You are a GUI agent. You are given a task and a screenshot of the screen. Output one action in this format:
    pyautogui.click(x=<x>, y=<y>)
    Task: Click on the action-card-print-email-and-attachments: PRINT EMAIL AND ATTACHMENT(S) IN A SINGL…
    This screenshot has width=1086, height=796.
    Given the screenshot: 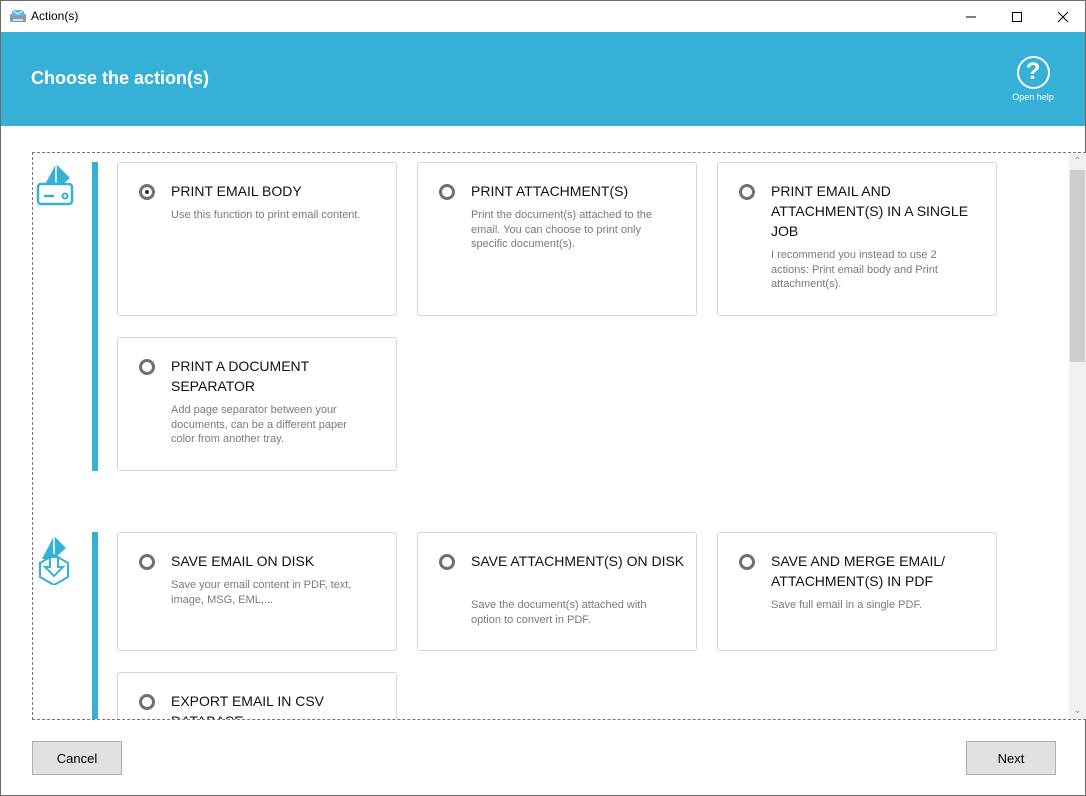 What is the action you would take?
    pyautogui.click(x=857, y=239)
    